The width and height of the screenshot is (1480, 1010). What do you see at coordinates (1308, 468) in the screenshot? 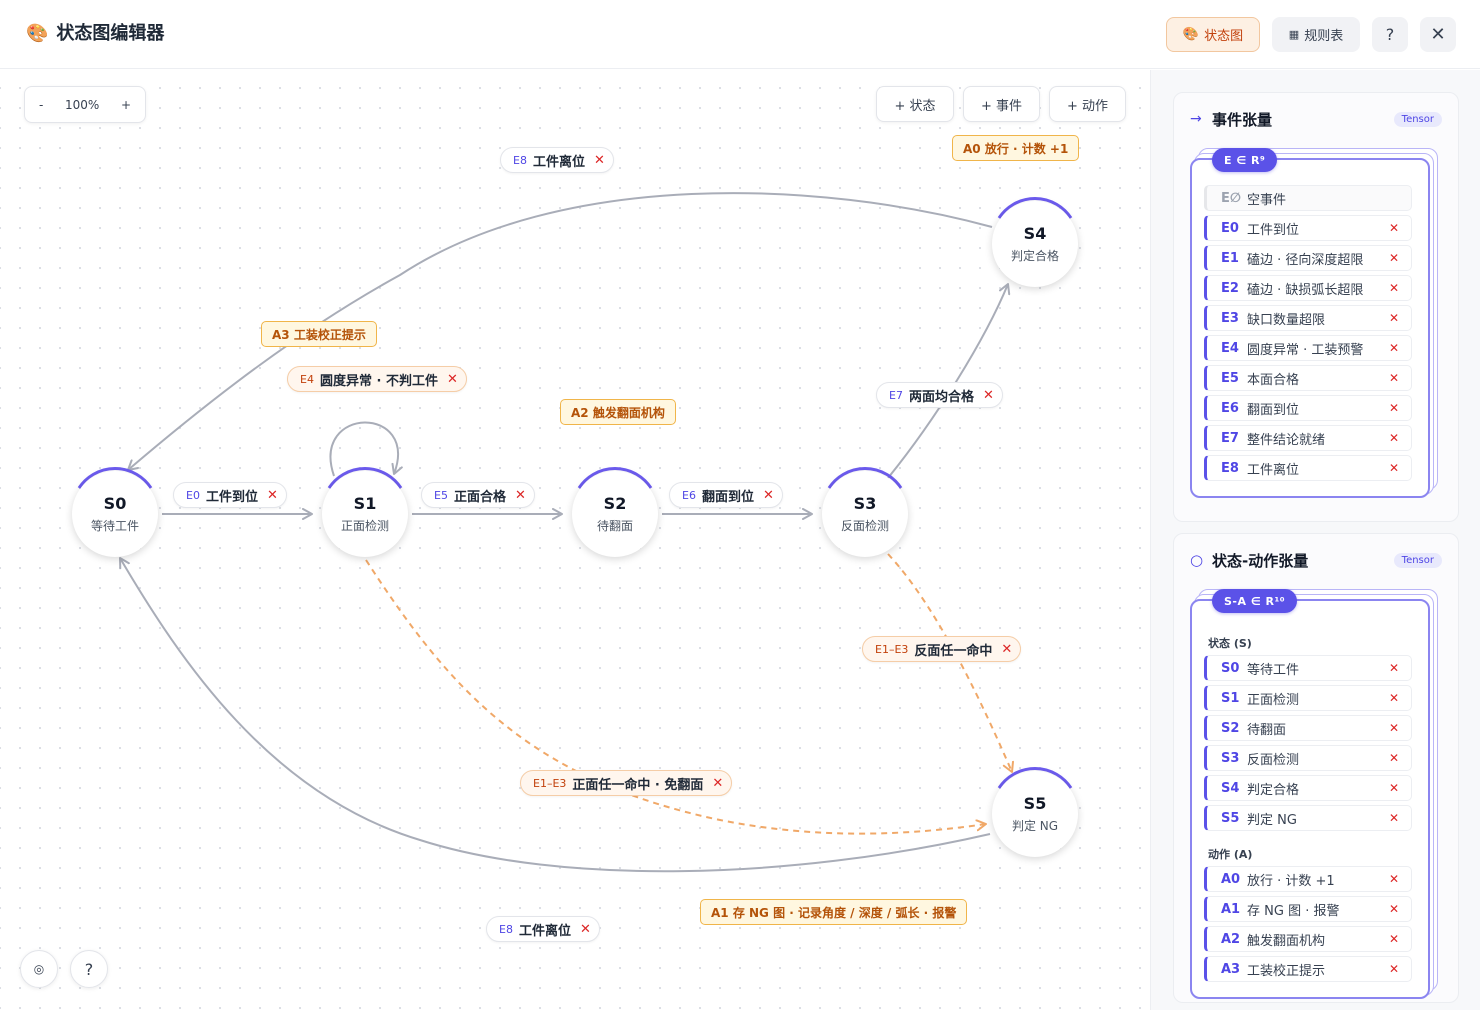
I see `event-row: E8 工件离位 ✕` at bounding box center [1308, 468].